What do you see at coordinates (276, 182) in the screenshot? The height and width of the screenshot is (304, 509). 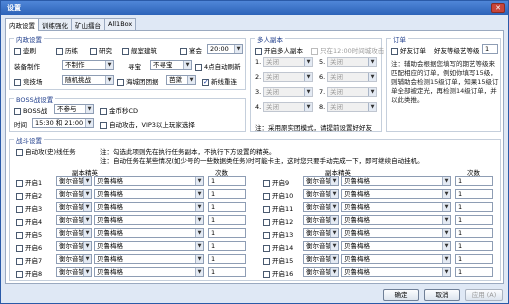 I see `battle-row-enable-checkbox: 开启9` at bounding box center [276, 182].